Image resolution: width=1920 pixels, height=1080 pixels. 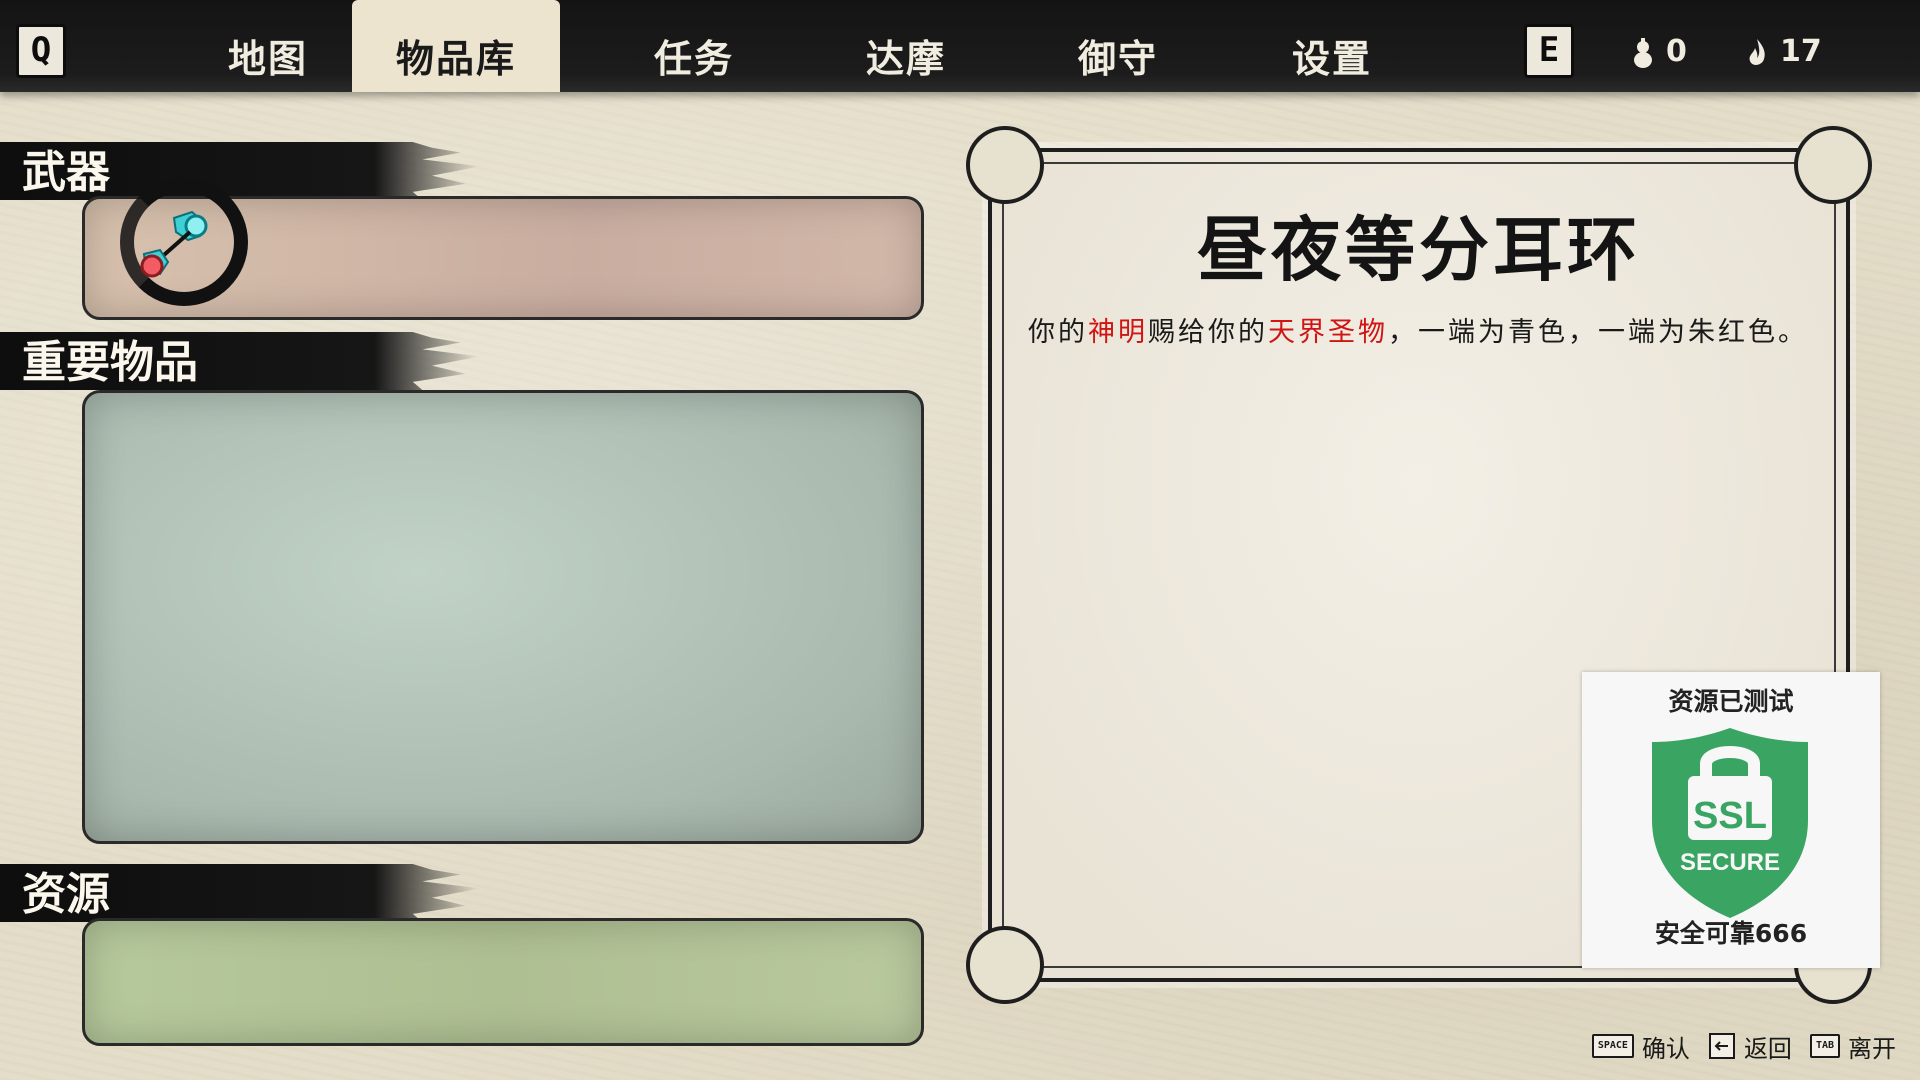 I want to click on desc-highlight-deity: 神明, so click(x=1118, y=332).